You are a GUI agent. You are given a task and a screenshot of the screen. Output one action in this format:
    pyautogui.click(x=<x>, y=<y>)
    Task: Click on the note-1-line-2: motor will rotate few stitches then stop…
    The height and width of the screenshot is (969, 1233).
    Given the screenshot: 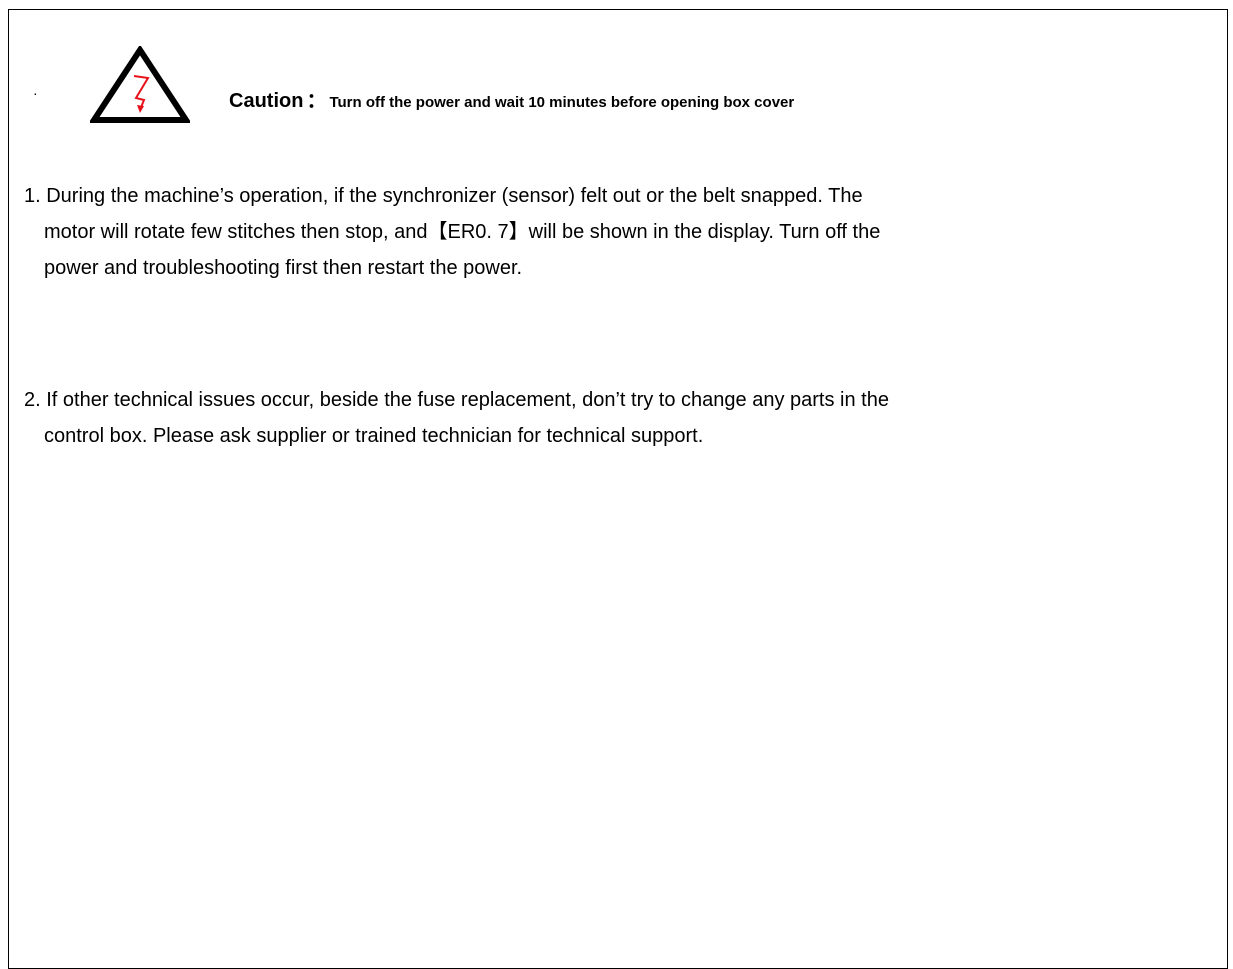 What is the action you would take?
    pyautogui.click(x=462, y=232)
    